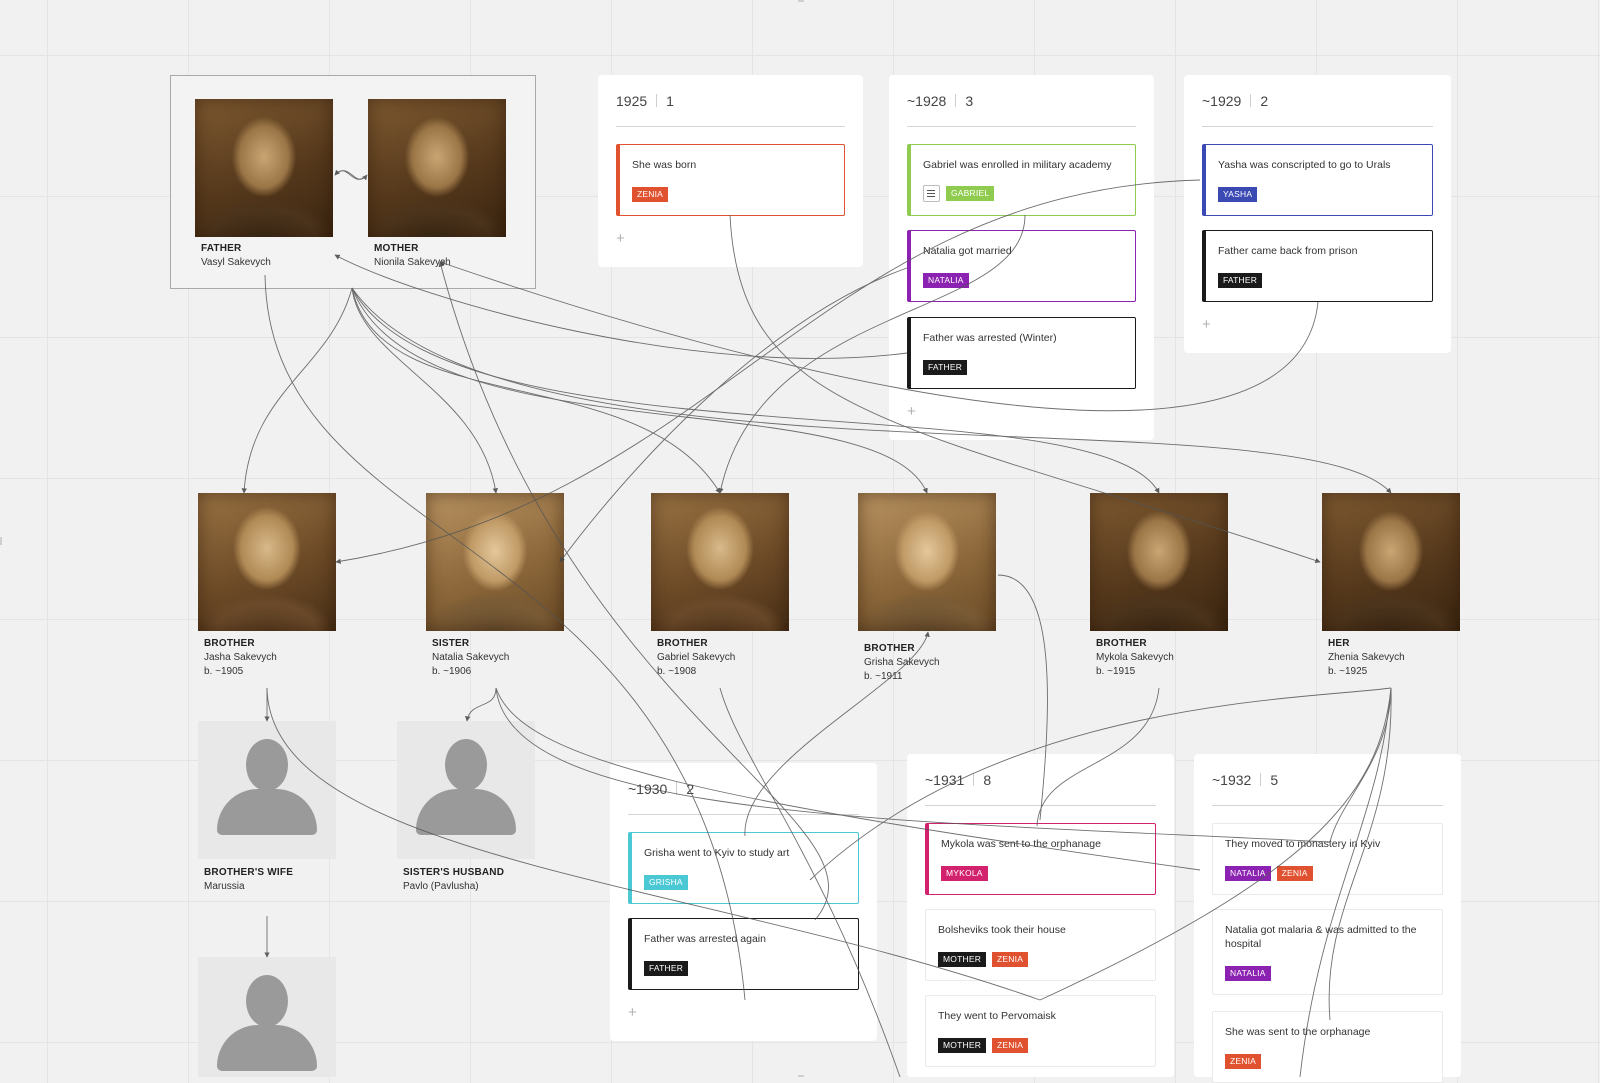 The image size is (1600, 1083). What do you see at coordinates (1040, 859) in the screenshot?
I see `event-card: Mykola was sent to the orphanage MYKOLA` at bounding box center [1040, 859].